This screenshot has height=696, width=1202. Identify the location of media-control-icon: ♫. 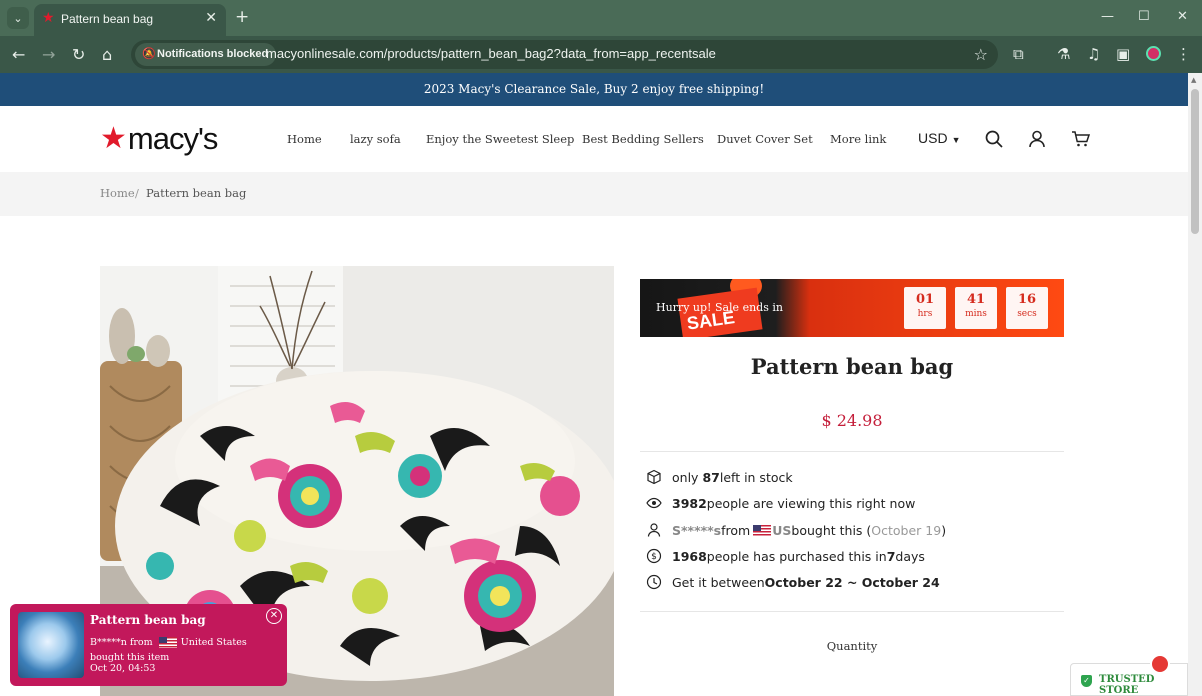
(1093, 54).